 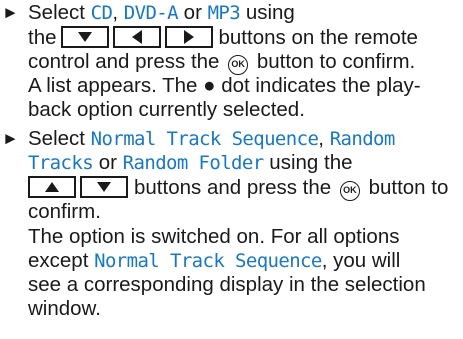 I want to click on right-key-icon, so click(x=188, y=37).